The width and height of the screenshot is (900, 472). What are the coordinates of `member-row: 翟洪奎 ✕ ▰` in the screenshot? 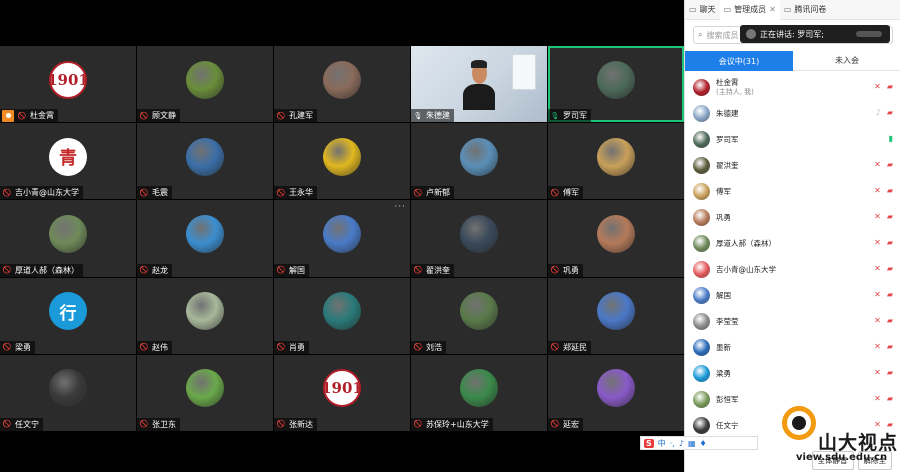 It's located at (792, 165).